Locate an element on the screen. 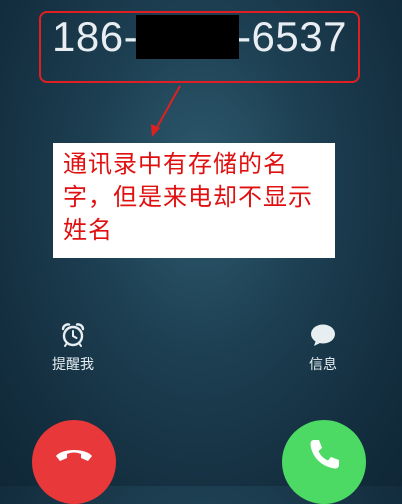 The height and width of the screenshot is (504, 402). message-label: 信息 is located at coordinates (323, 365).